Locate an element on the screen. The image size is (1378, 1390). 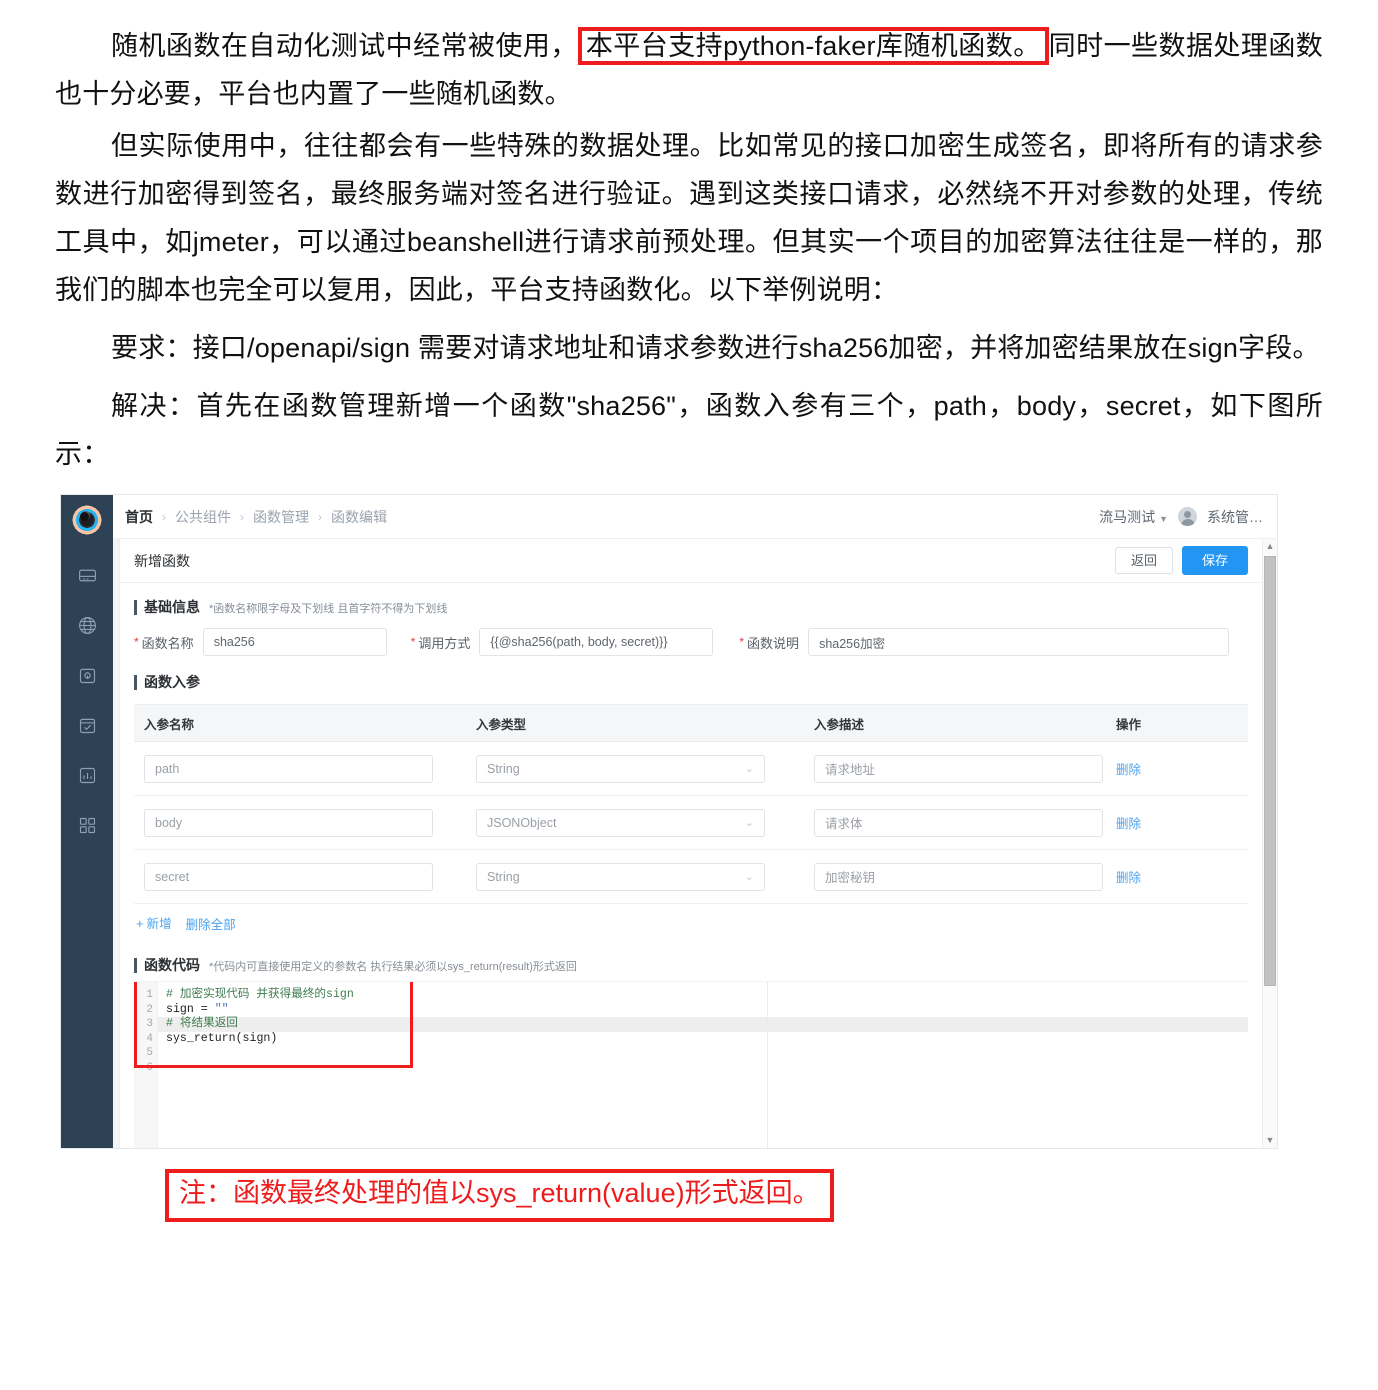
code-token: sys_return(sign) is located at coordinates (222, 1038).